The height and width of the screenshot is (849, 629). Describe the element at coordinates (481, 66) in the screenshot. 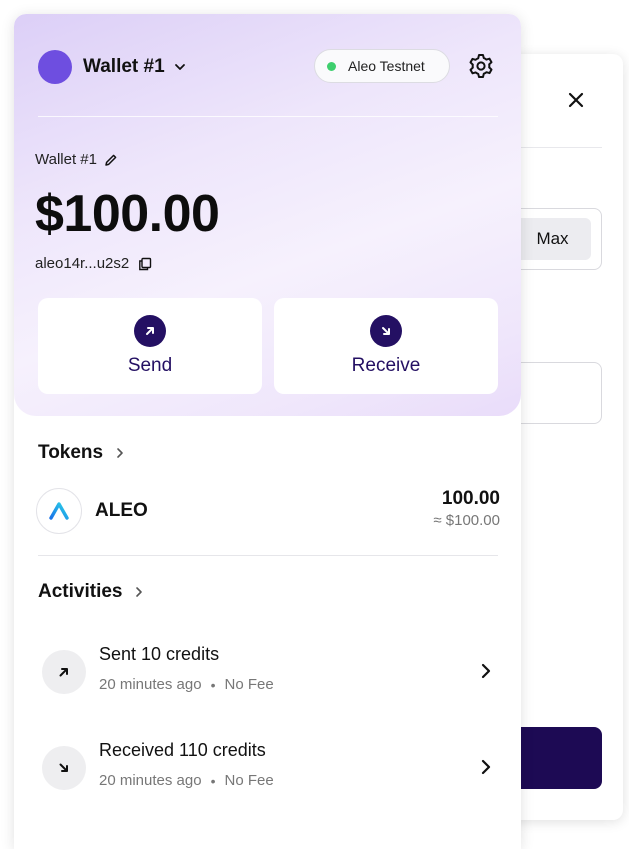

I see `gear-icon` at that location.